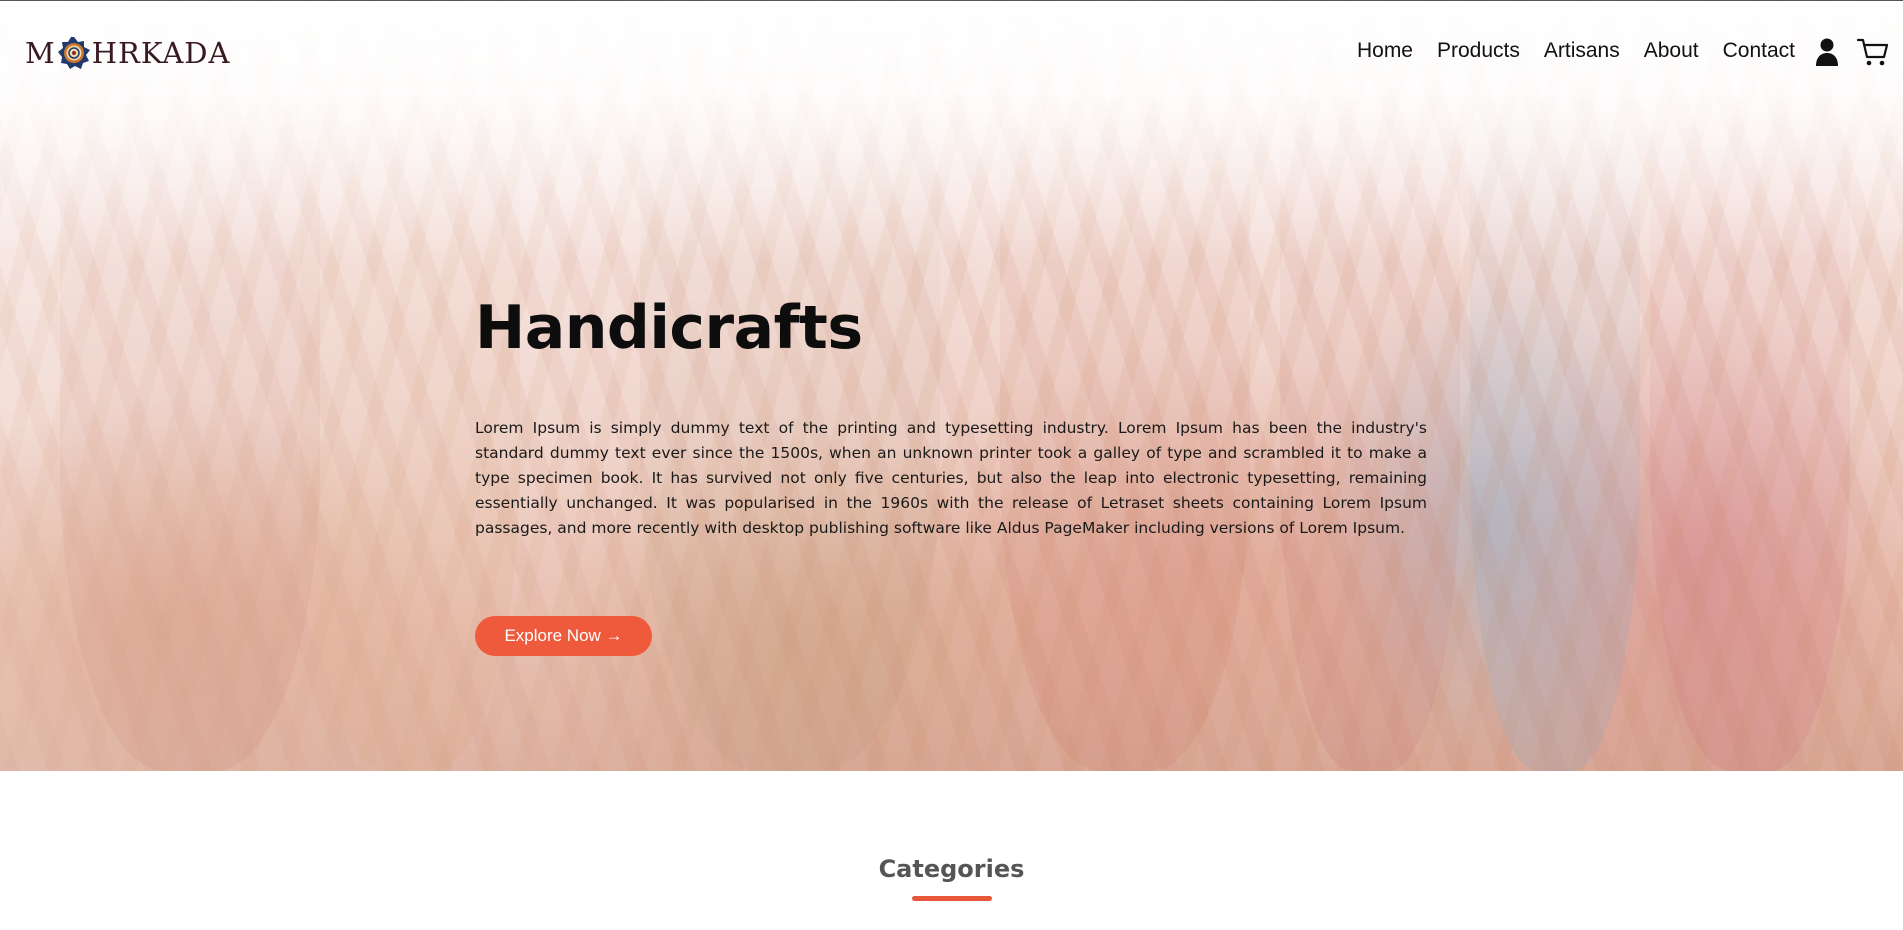 Image resolution: width=1903 pixels, height=930 pixels. I want to click on brand-logo: M HRKADA, so click(127, 53).